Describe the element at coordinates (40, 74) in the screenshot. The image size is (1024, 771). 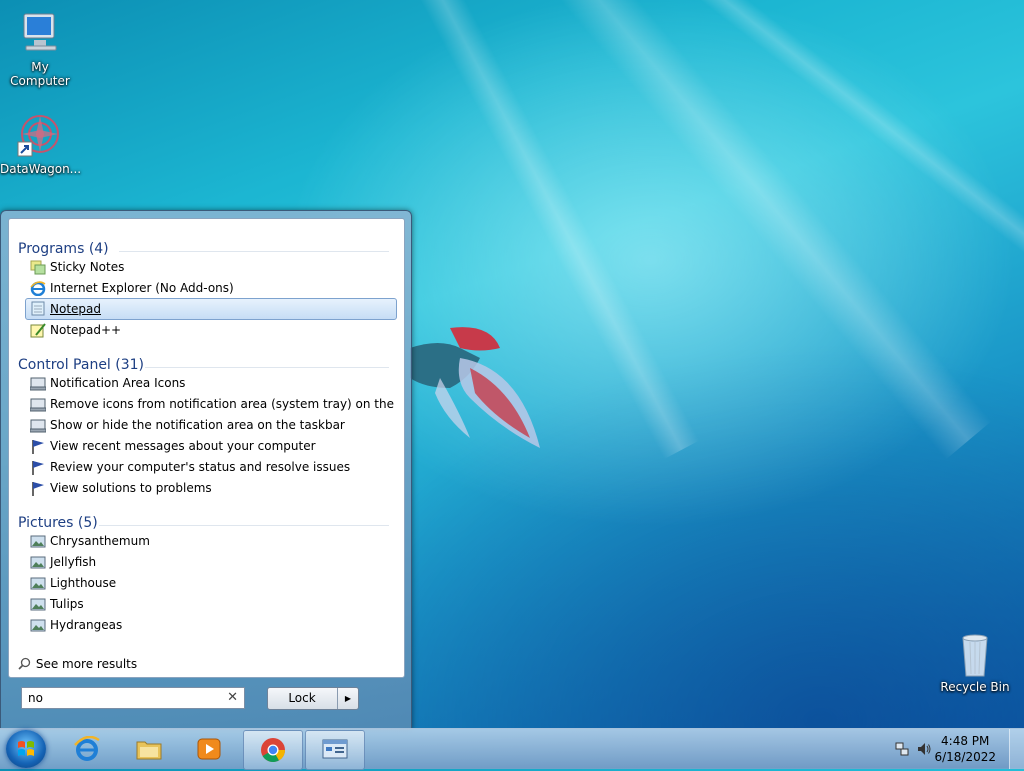
I see `desktop-icon-label: My Computer` at that location.